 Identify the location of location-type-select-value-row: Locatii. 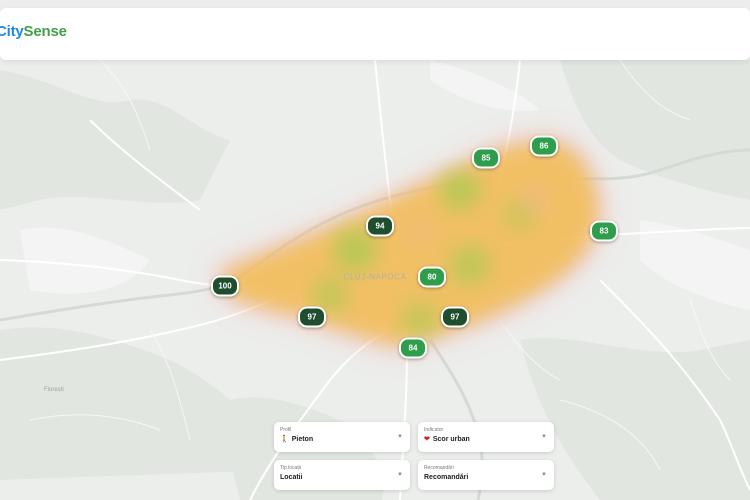
(291, 477).